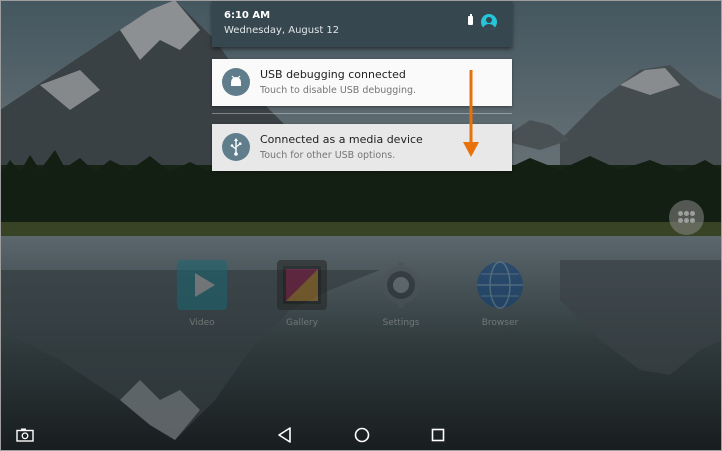 The height and width of the screenshot is (451, 722). I want to click on notification-subtitle: Touch for other USB options., so click(328, 155).